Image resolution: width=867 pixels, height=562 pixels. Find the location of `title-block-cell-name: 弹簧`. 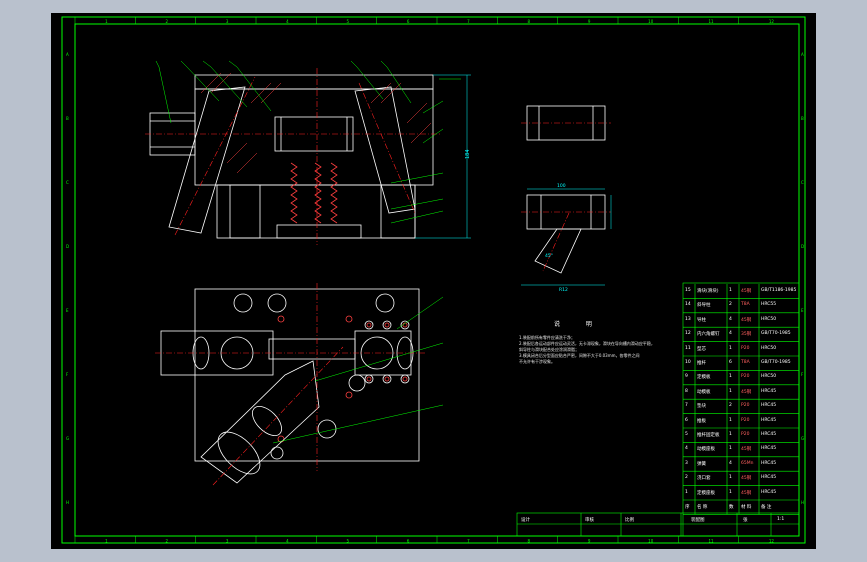

title-block-cell-name: 弹簧 is located at coordinates (701, 464).